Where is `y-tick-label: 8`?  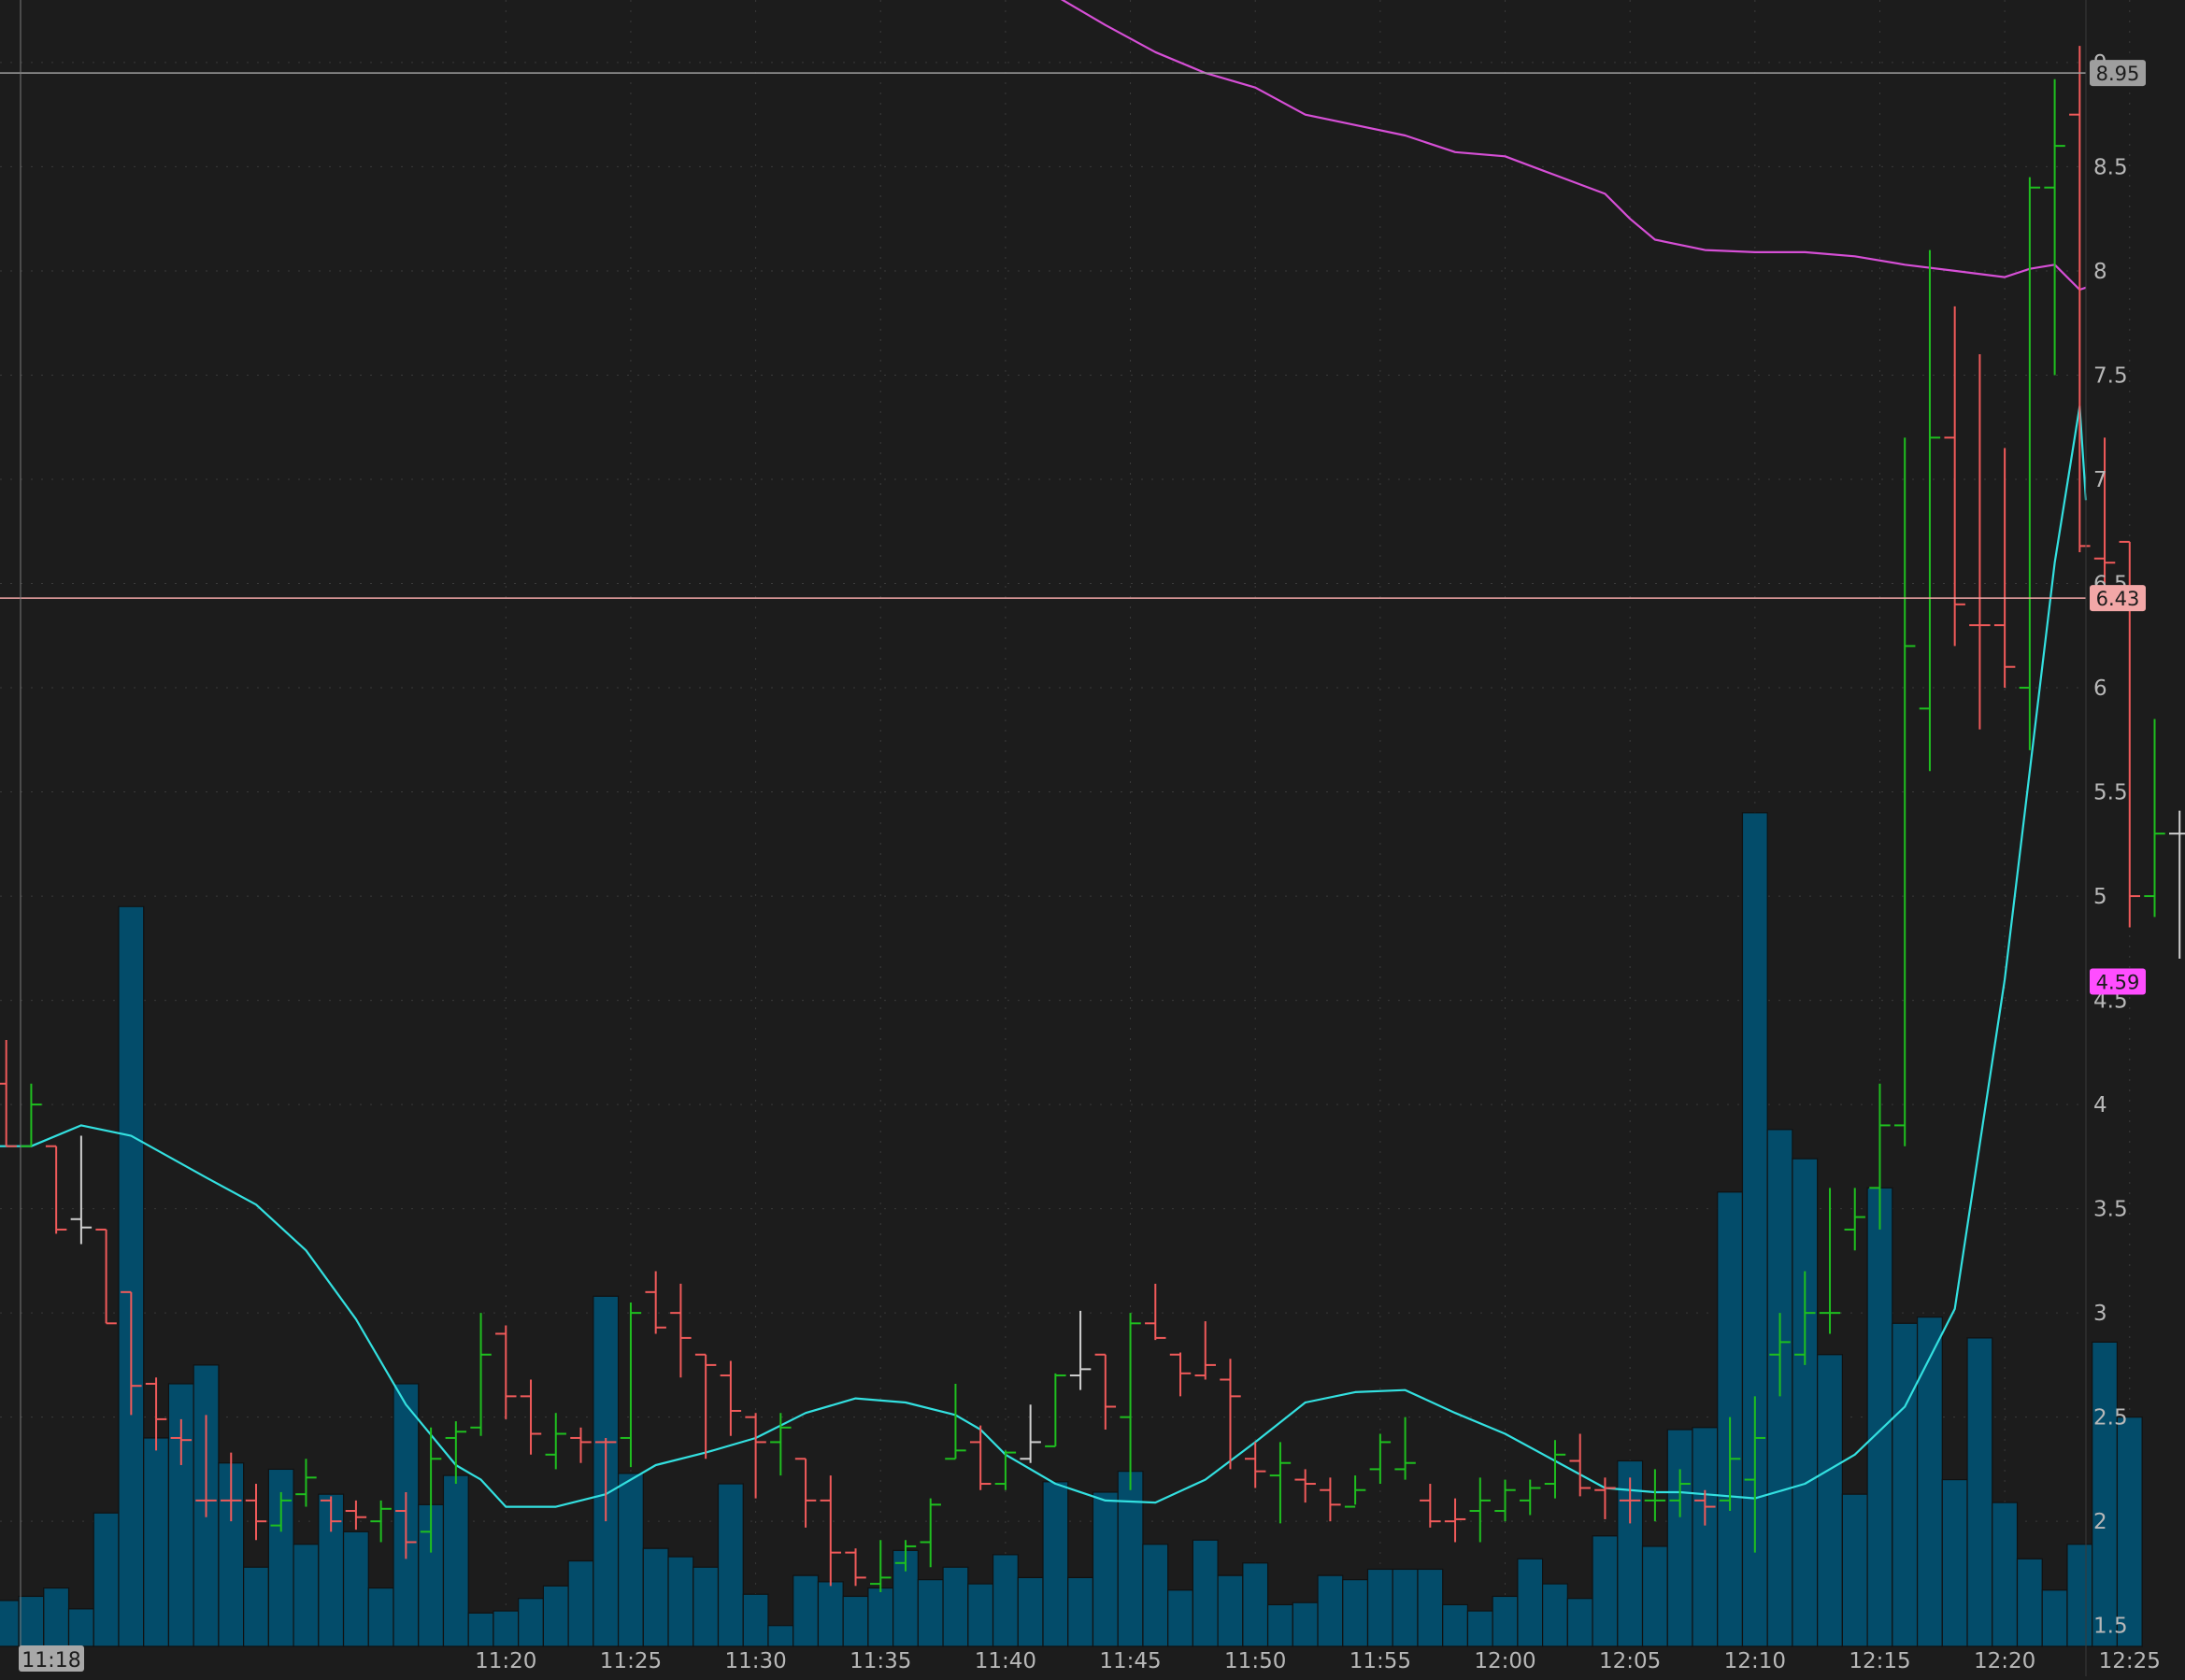 y-tick-label: 8 is located at coordinates (2100, 272).